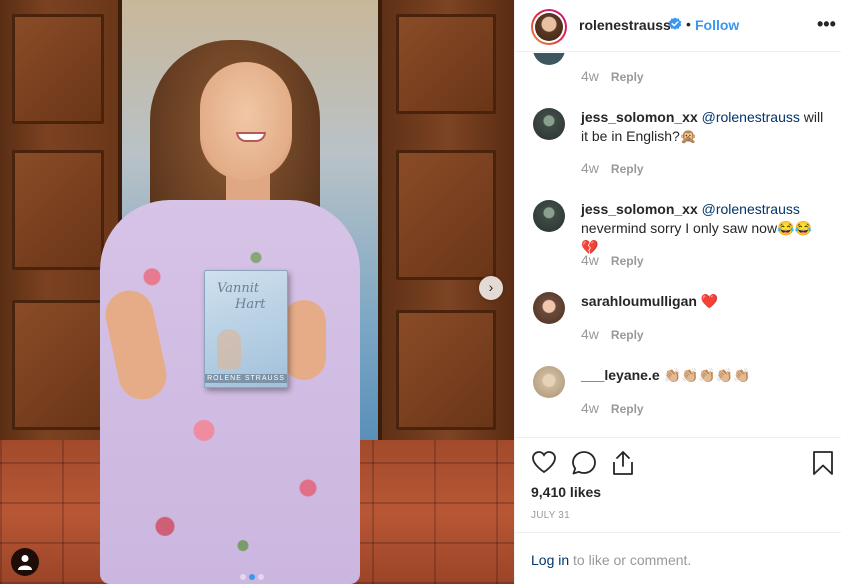 This screenshot has width=841, height=584. Describe the element at coordinates (550, 560) in the screenshot. I see `login-link: Log in` at that location.